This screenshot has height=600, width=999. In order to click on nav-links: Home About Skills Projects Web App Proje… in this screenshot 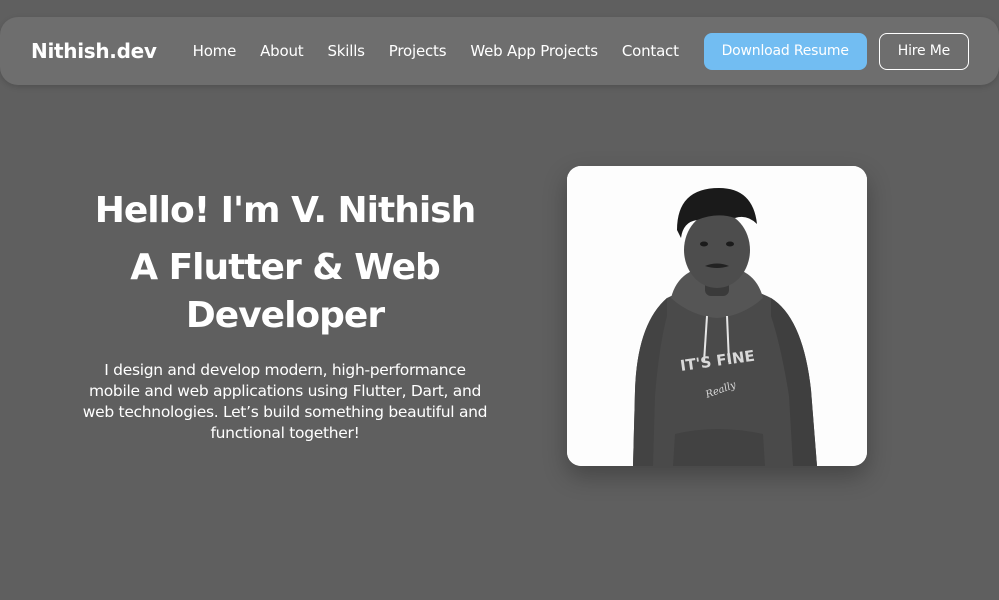, I will do `click(436, 51)`.